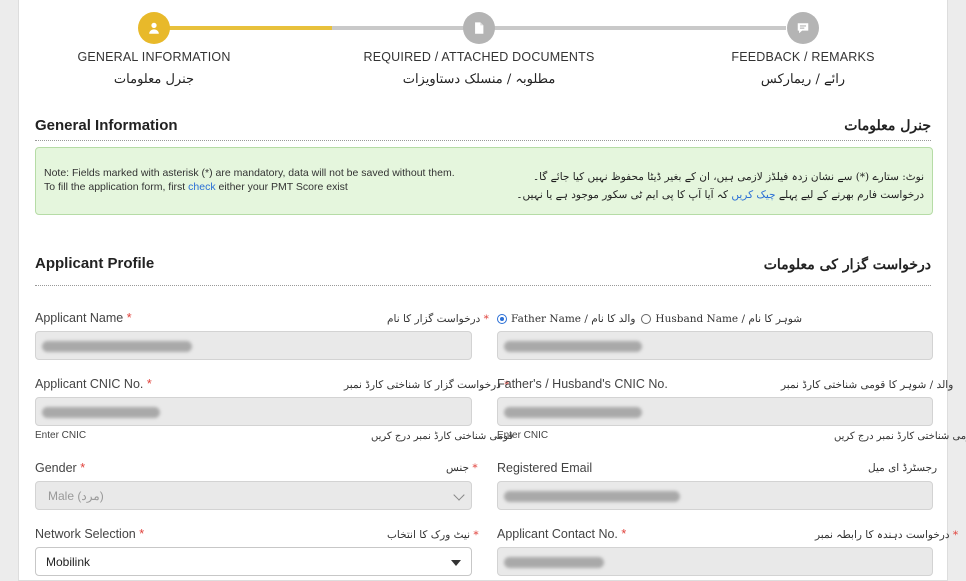  What do you see at coordinates (715, 561) in the screenshot?
I see `contact-input` at bounding box center [715, 561].